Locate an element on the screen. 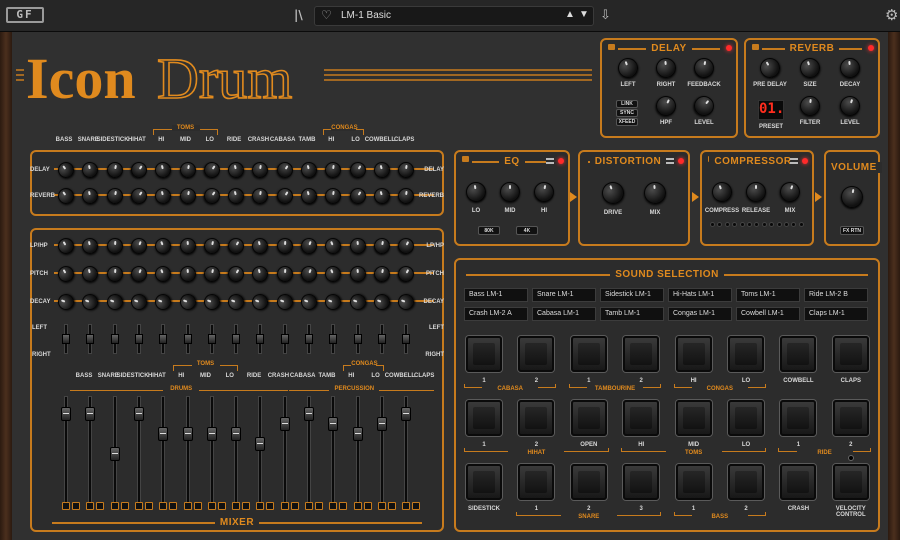 The height and width of the screenshot is (540, 900). library-icon: |\ is located at coordinates (298, 15).